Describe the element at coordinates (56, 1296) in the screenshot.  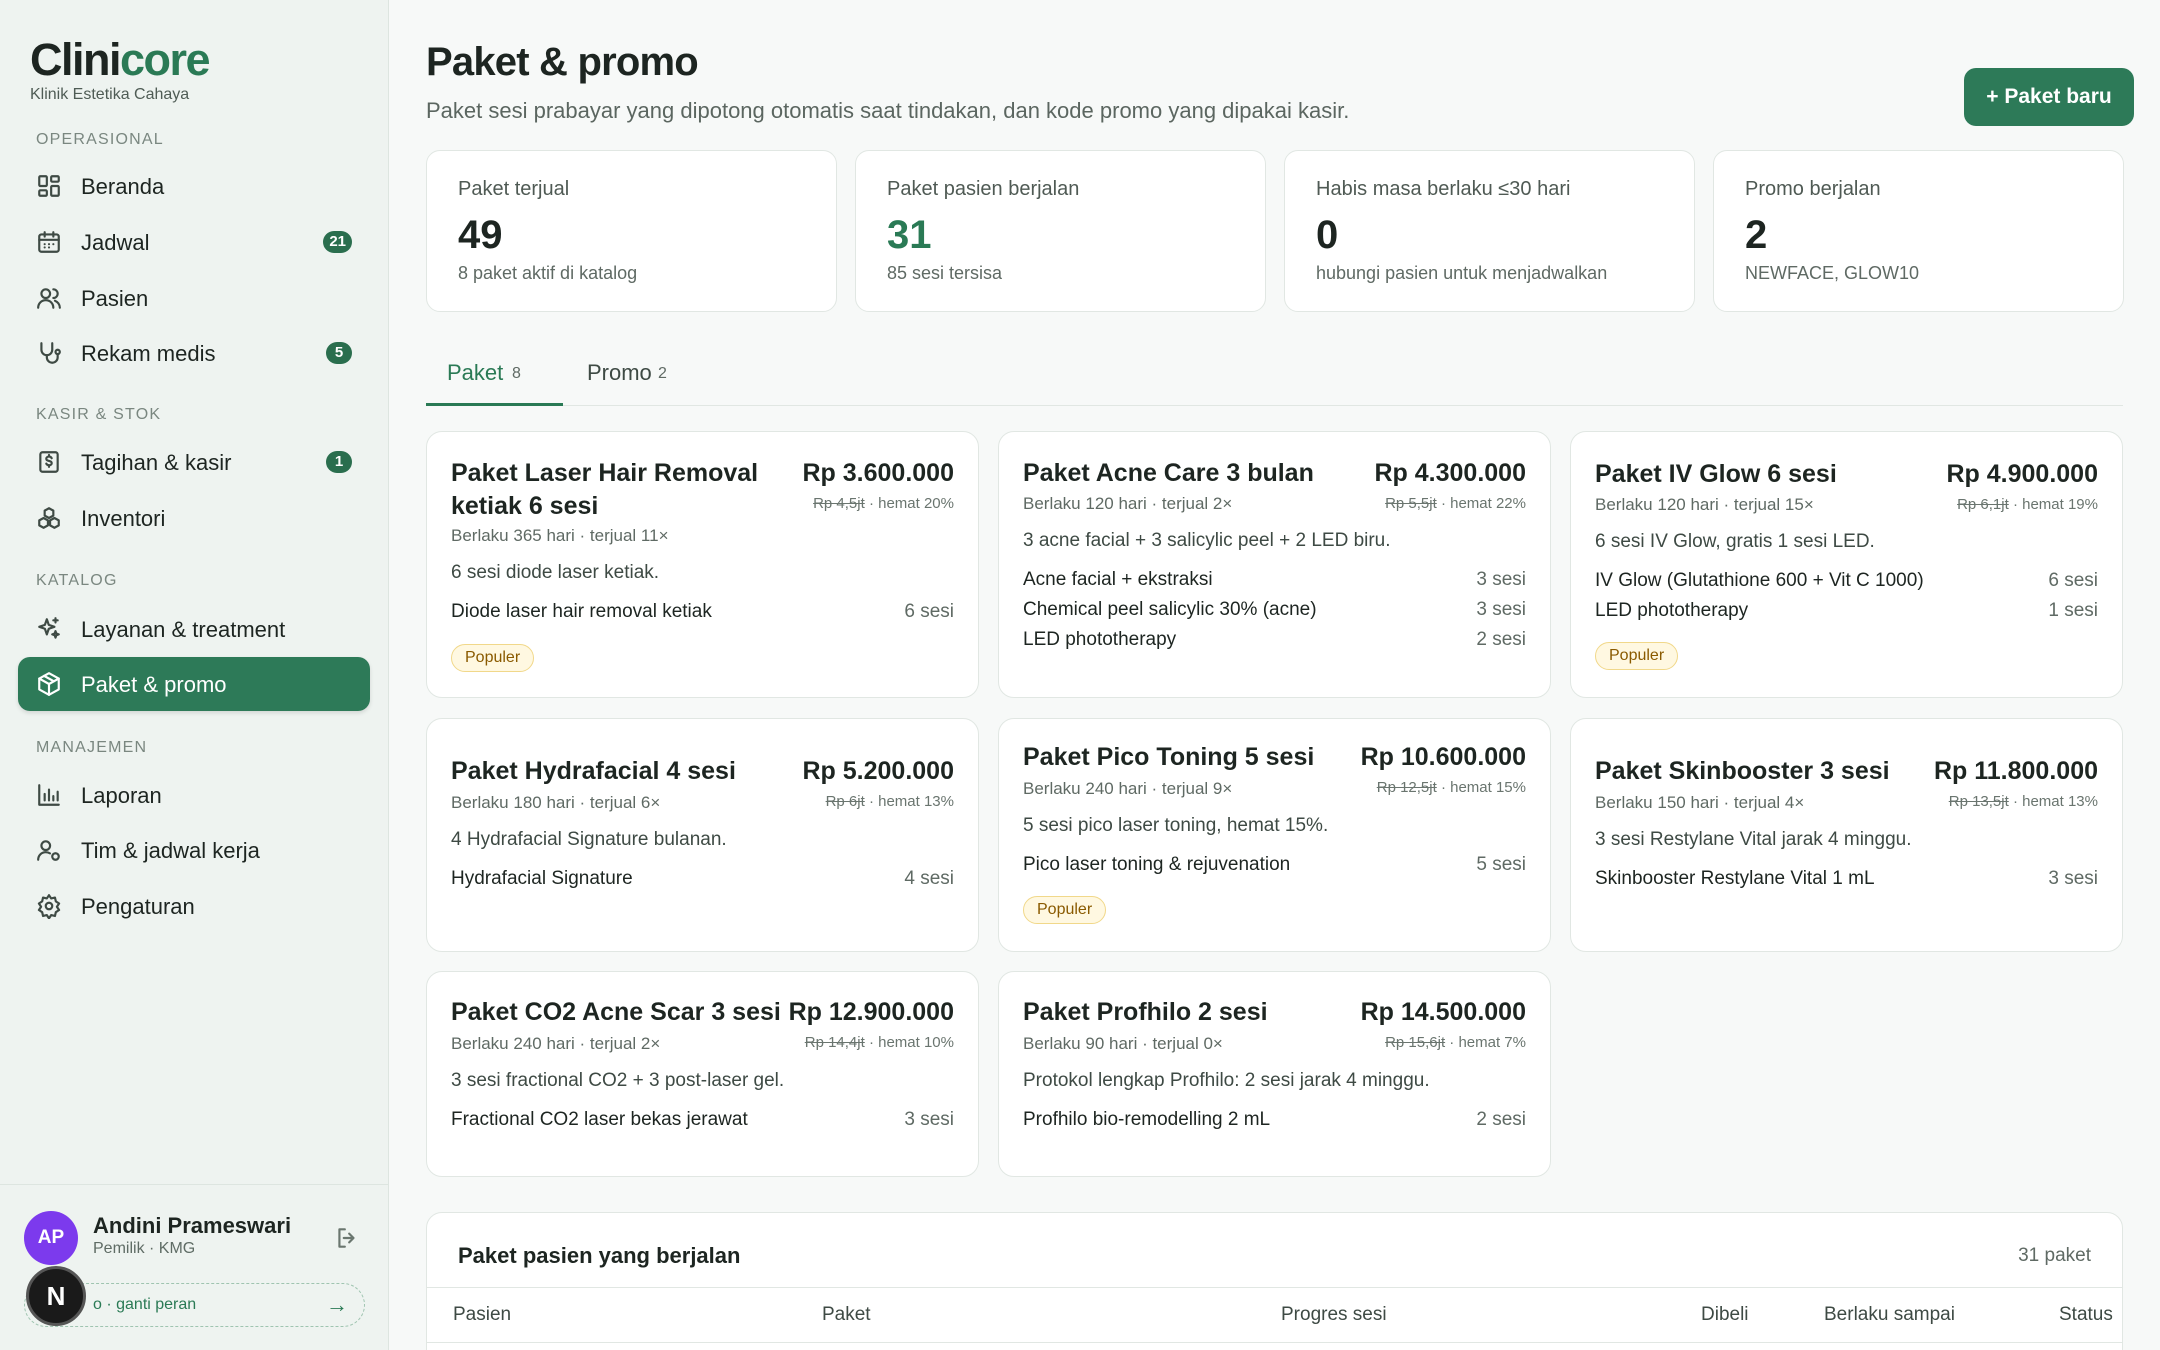
I see `floating-n-button: N` at that location.